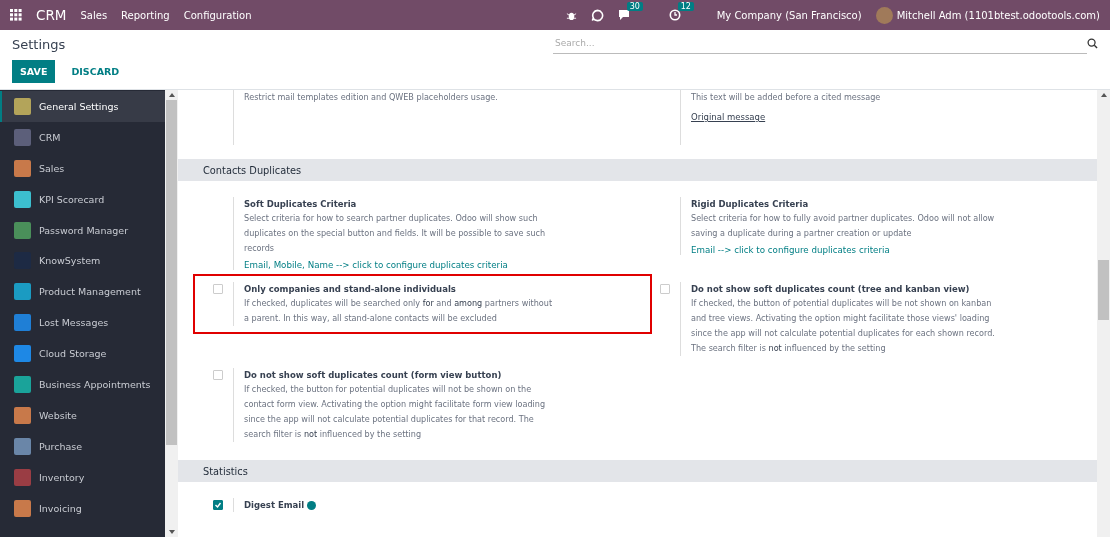  What do you see at coordinates (94, 15) in the screenshot?
I see `menu-item: Sales` at bounding box center [94, 15].